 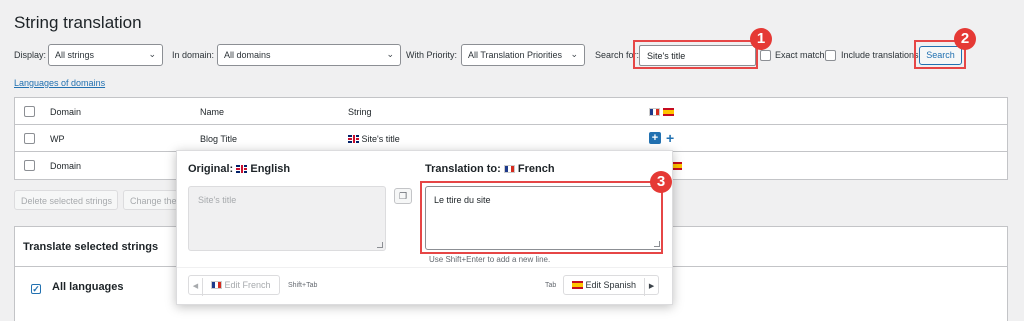 What do you see at coordinates (511, 111) in the screenshot?
I see `table-header-row: Domain Name String` at bounding box center [511, 111].